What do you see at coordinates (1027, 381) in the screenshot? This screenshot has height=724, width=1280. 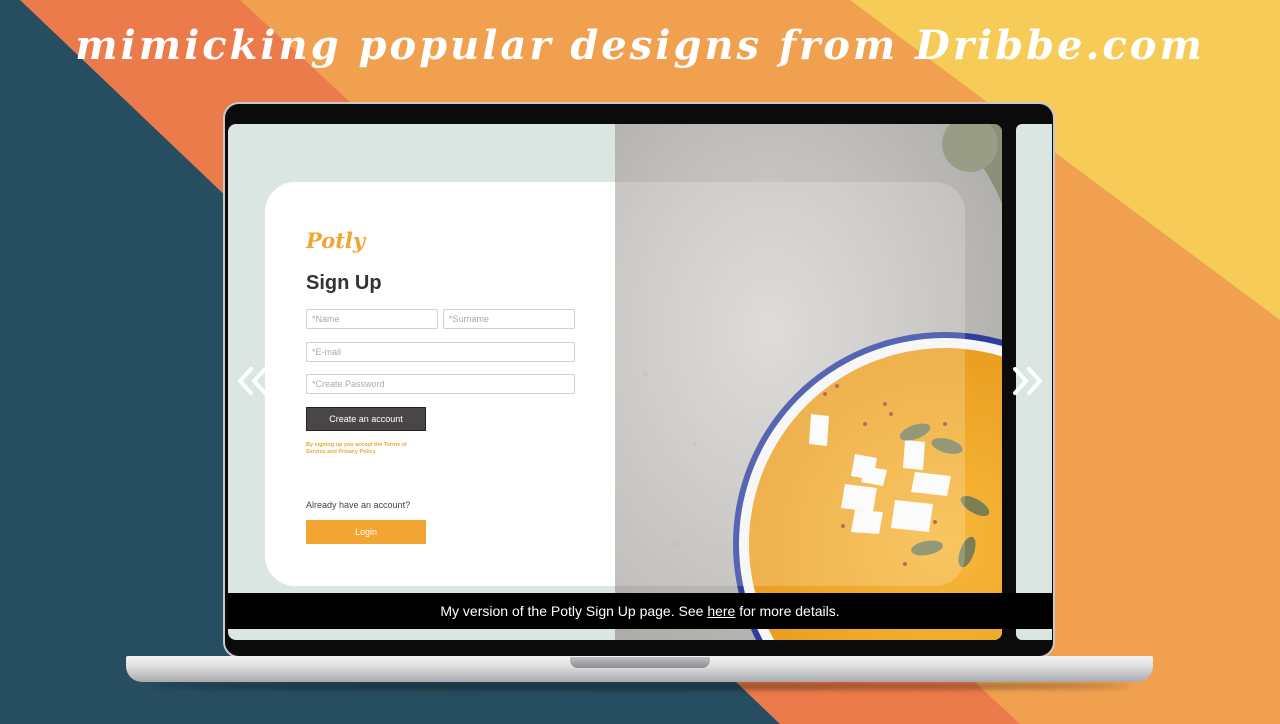 I see `next-slide-icon` at bounding box center [1027, 381].